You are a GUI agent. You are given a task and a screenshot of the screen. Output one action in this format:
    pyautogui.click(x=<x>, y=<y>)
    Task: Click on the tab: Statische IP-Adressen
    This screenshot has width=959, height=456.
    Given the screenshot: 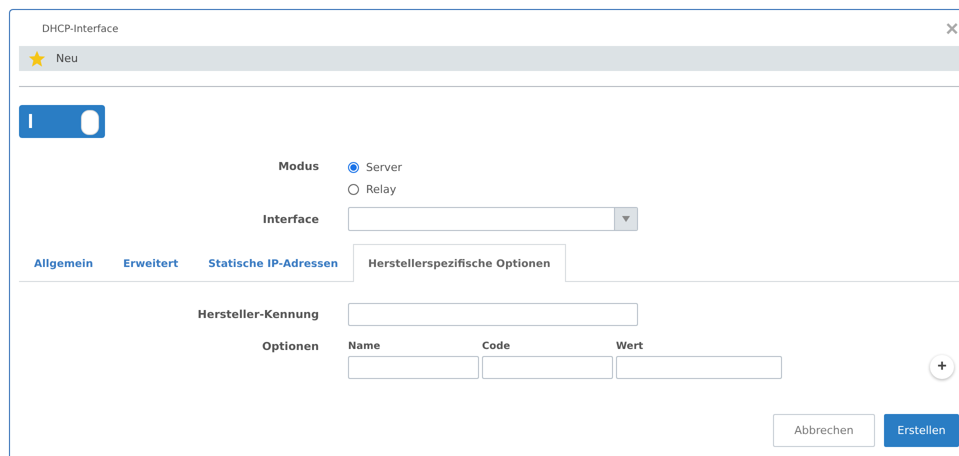 What is the action you would take?
    pyautogui.click(x=273, y=263)
    